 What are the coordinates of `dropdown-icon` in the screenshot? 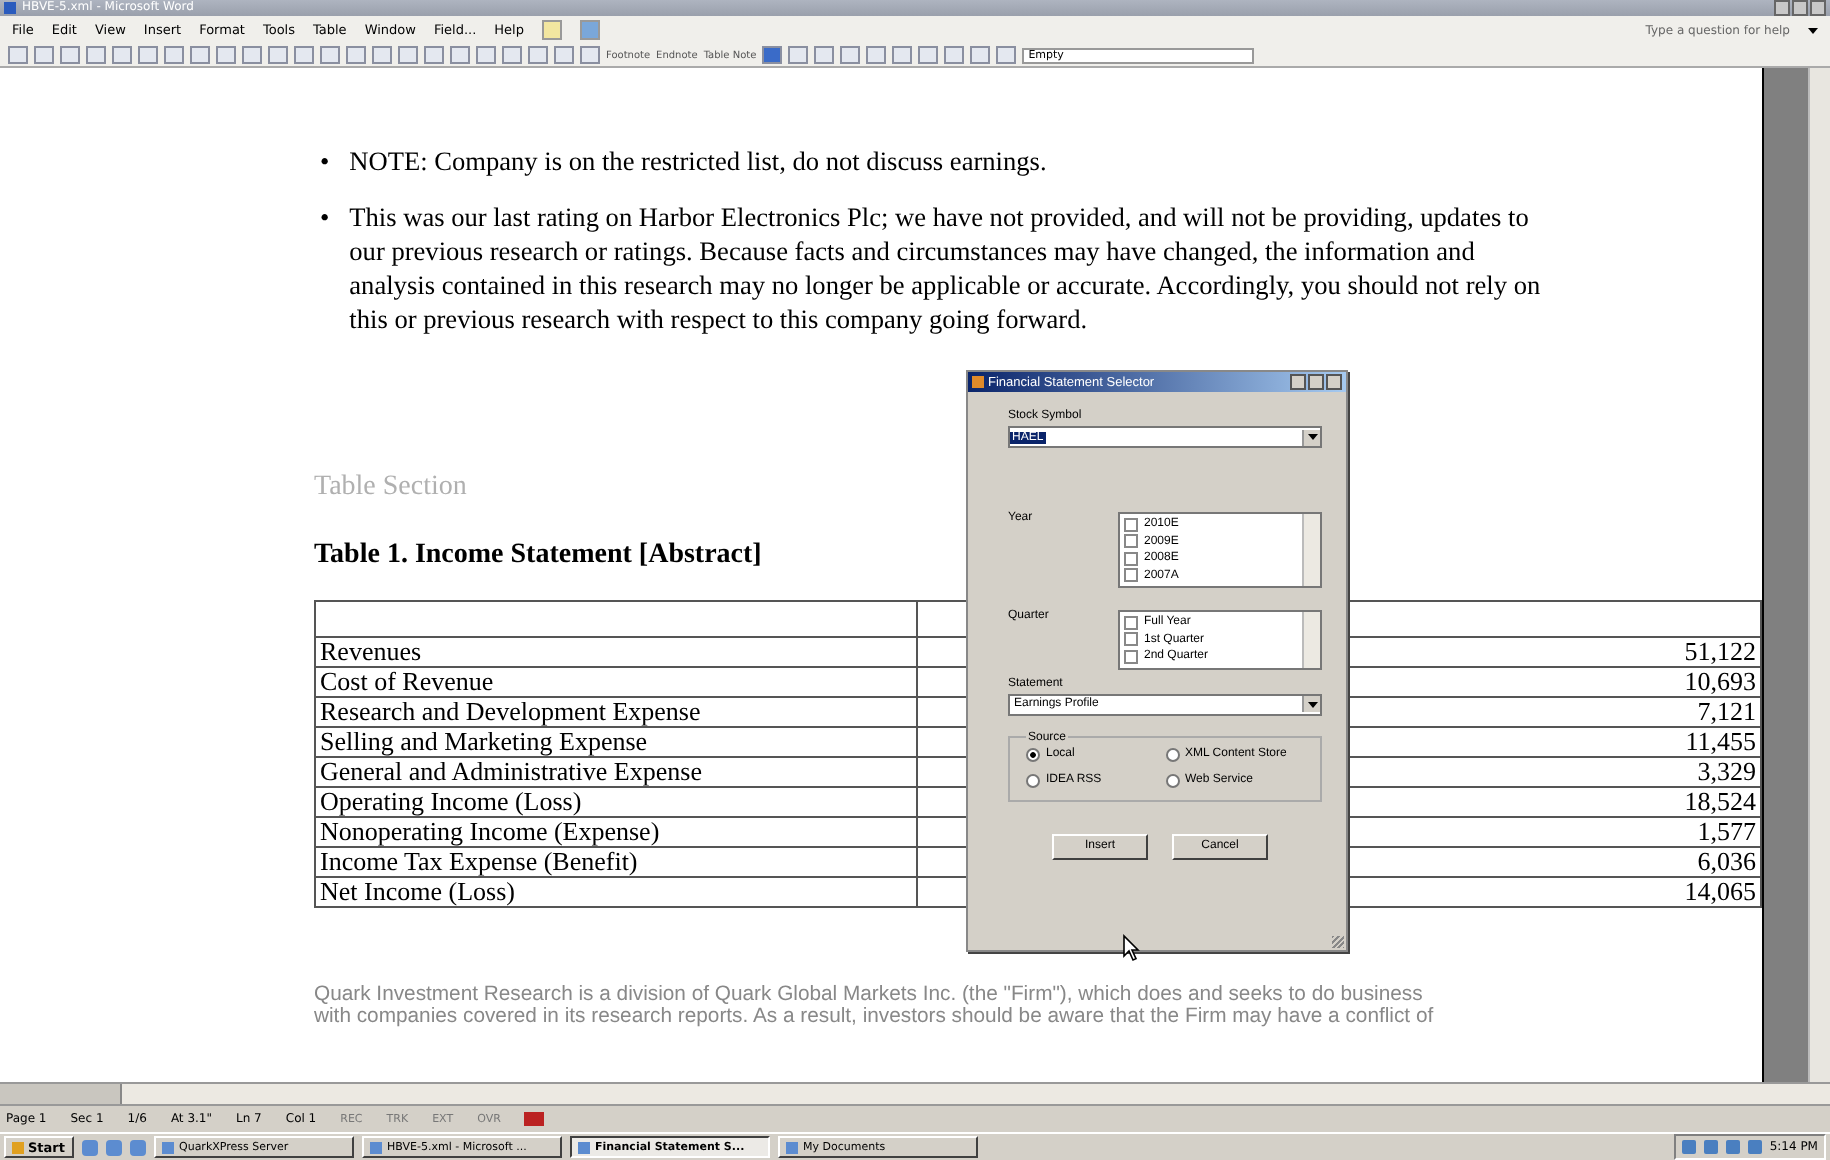 It's located at (1813, 30).